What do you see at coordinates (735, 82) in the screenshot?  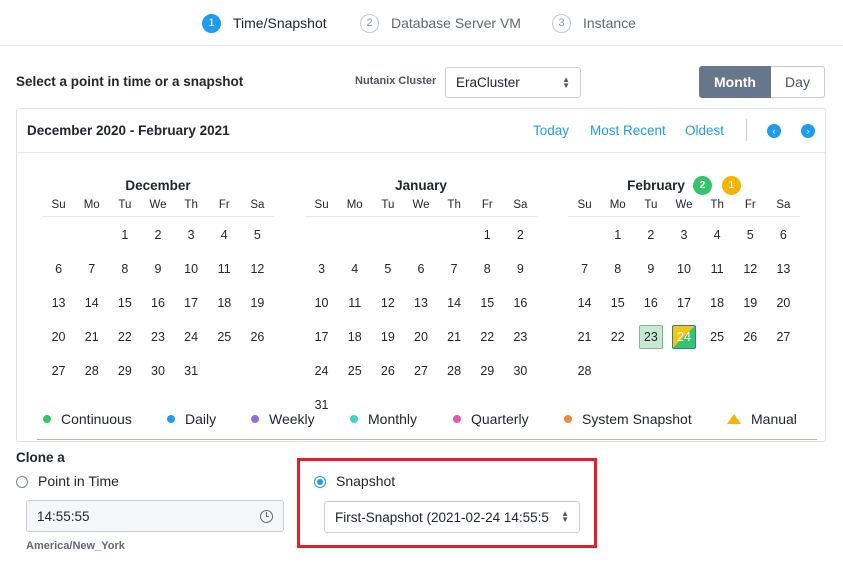 I see `month-view-button: Month` at bounding box center [735, 82].